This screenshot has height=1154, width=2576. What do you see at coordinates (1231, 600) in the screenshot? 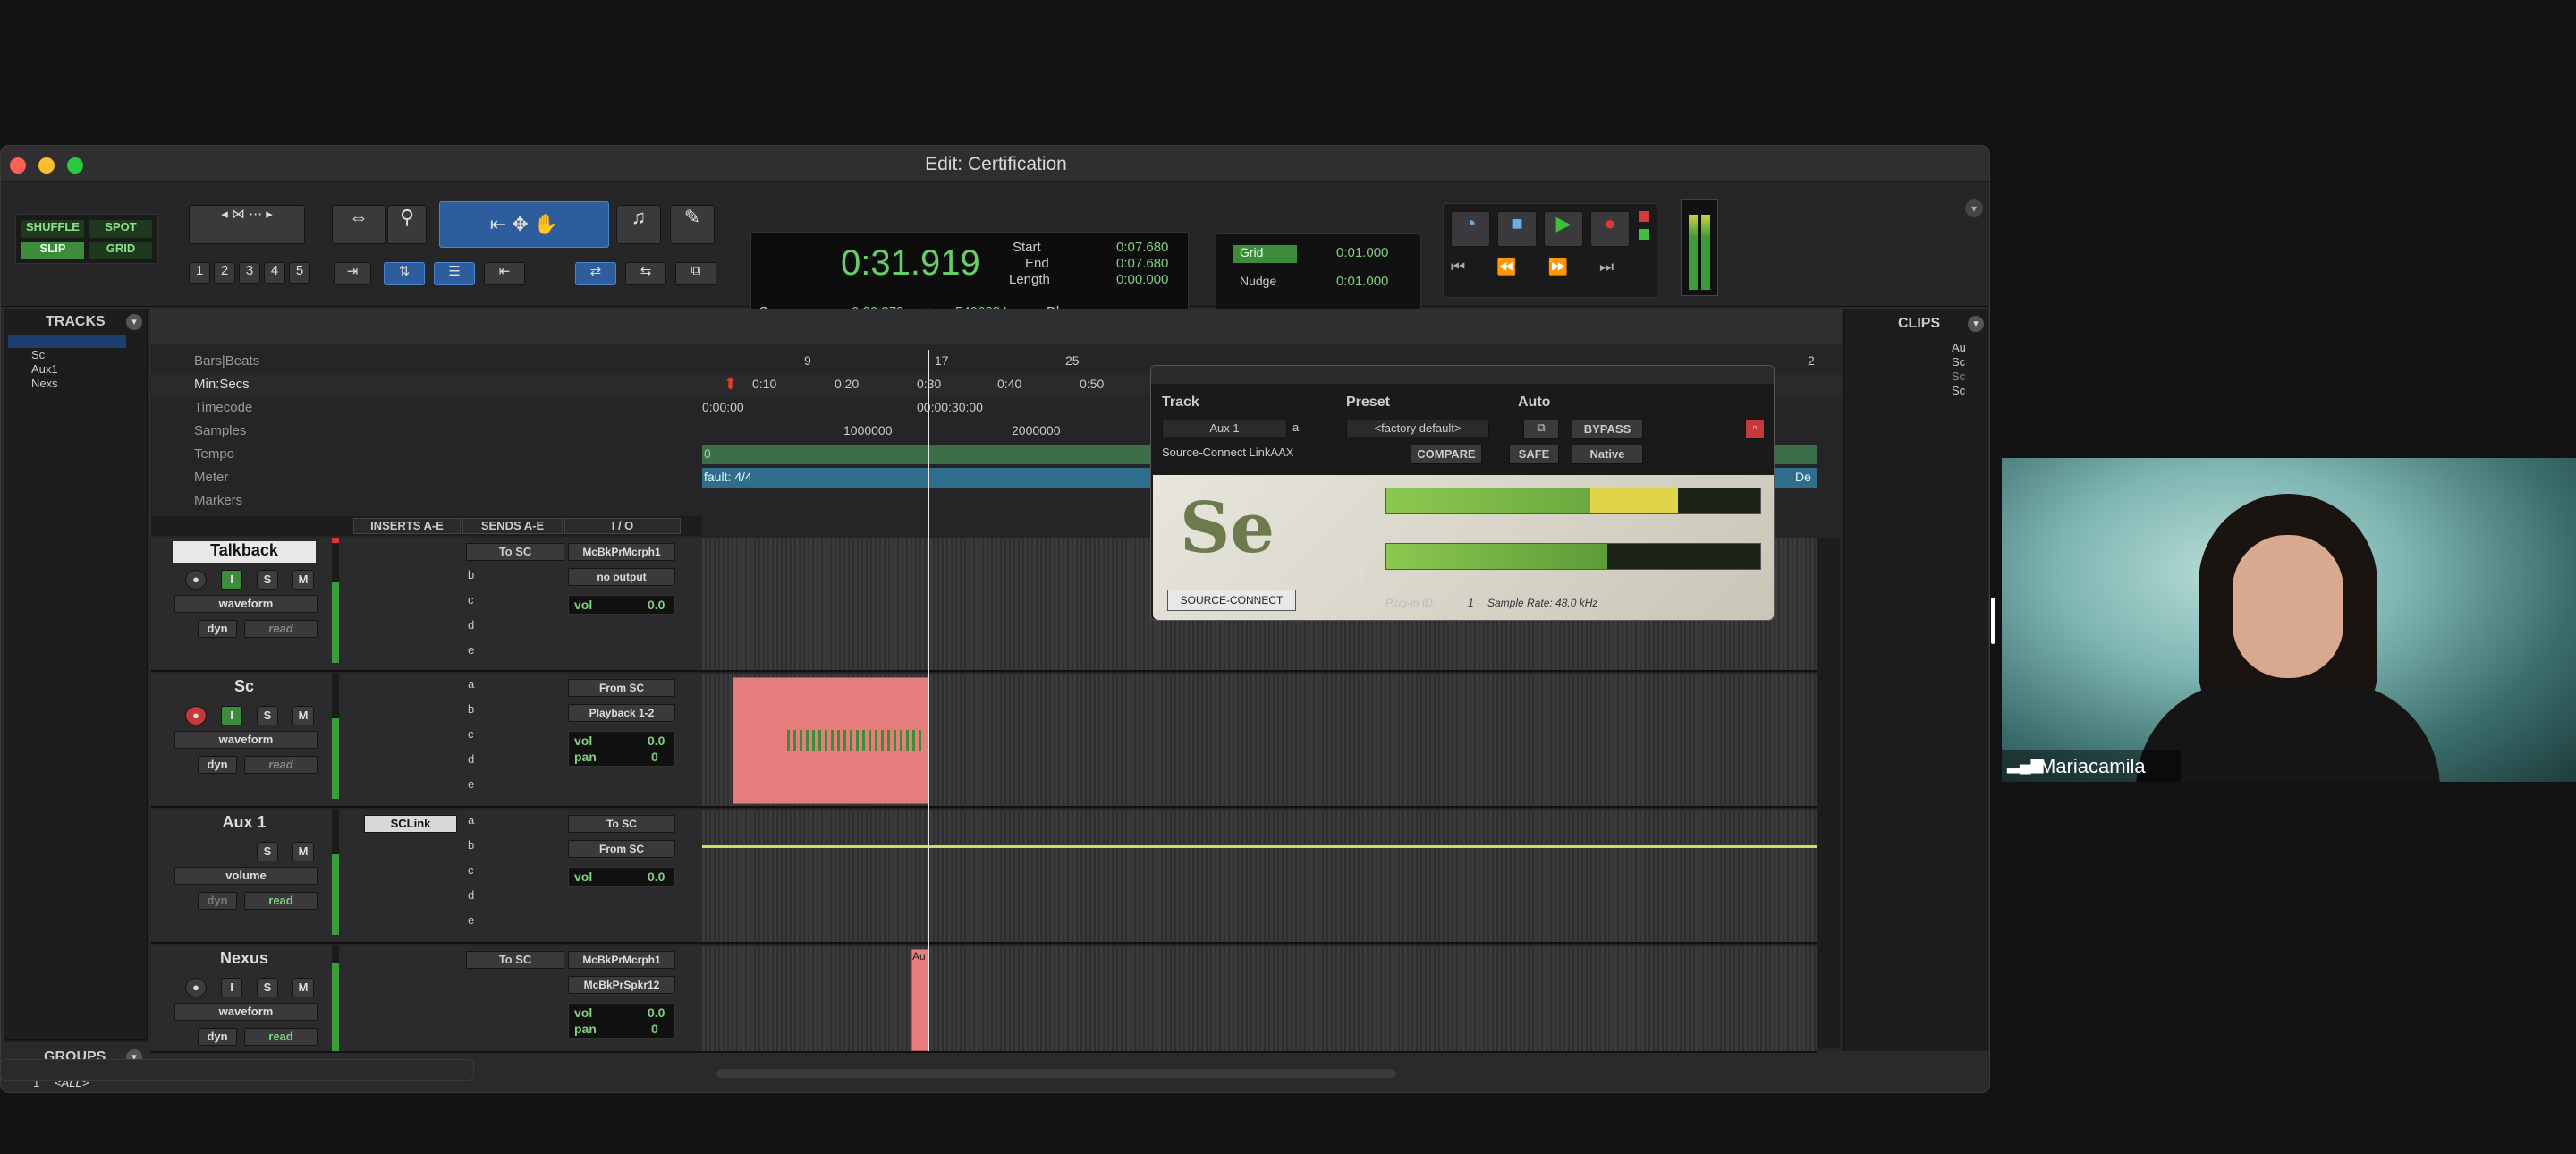
I see `source-connect-button: SOURCE-CONNECT` at bounding box center [1231, 600].